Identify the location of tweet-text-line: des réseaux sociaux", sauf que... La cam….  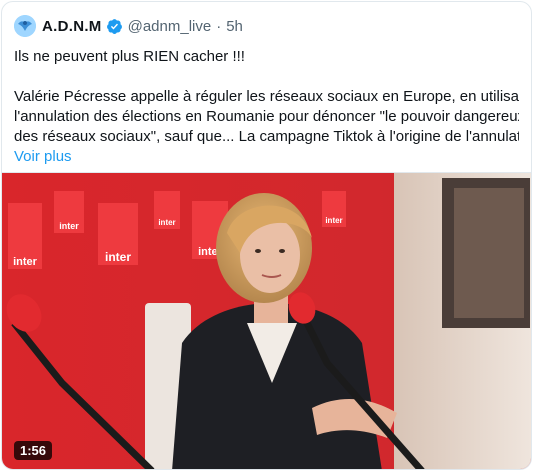
(266, 136).